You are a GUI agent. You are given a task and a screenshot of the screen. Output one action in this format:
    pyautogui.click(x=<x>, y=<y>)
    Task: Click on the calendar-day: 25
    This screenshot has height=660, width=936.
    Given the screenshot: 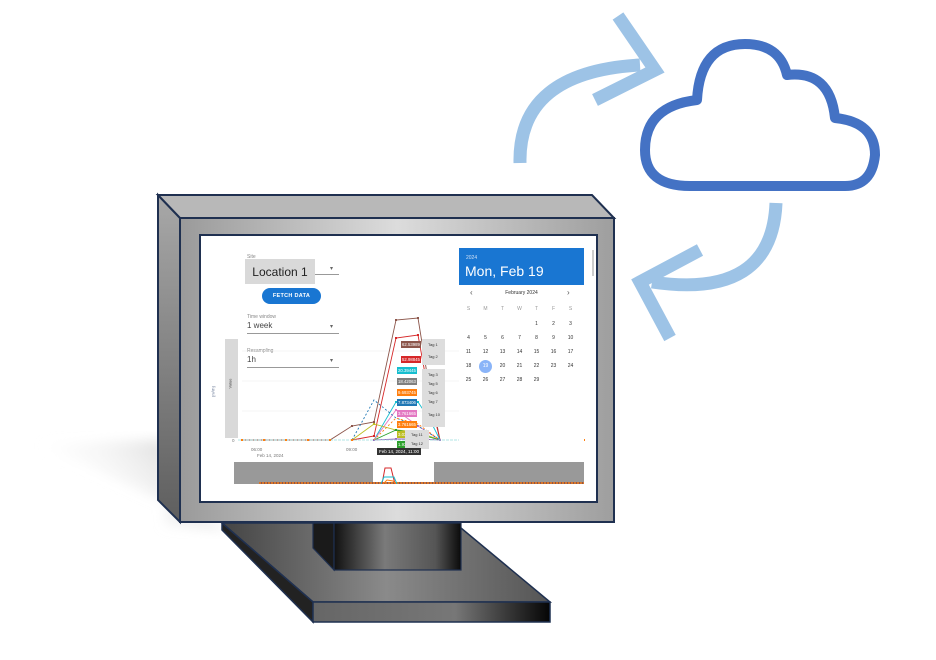 What is the action you would take?
    pyautogui.click(x=468, y=380)
    